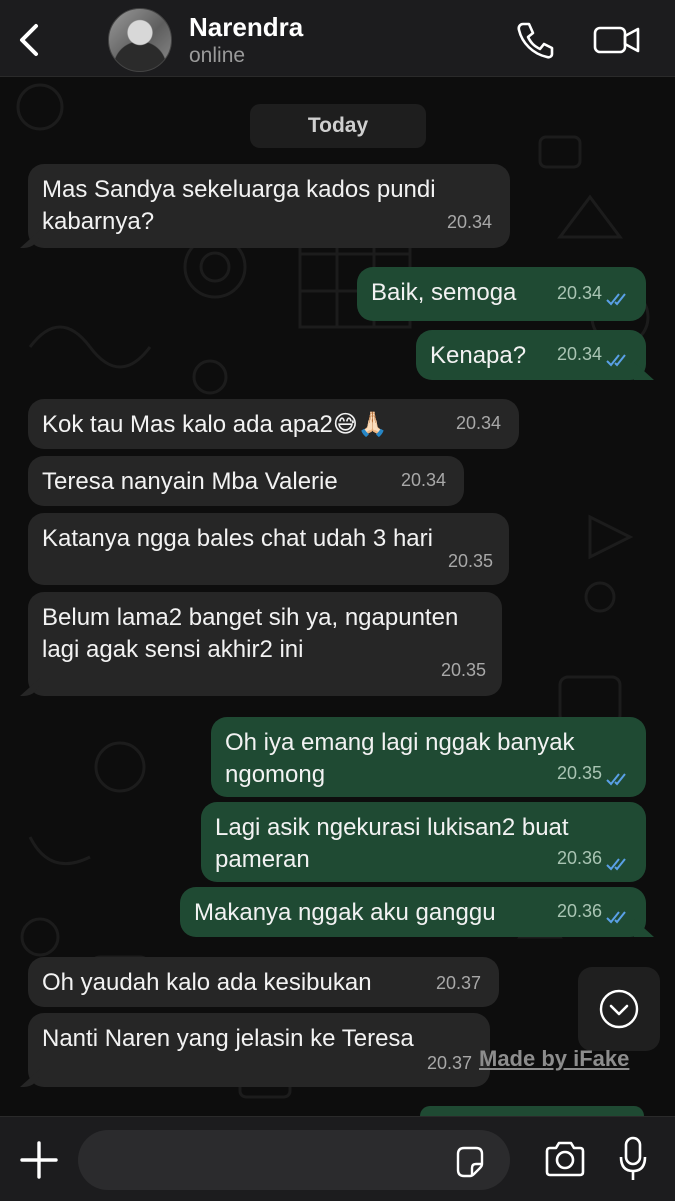 Image resolution: width=675 pixels, height=1201 pixels. What do you see at coordinates (337, 38) in the screenshot?
I see `chat-header: Narendra online` at bounding box center [337, 38].